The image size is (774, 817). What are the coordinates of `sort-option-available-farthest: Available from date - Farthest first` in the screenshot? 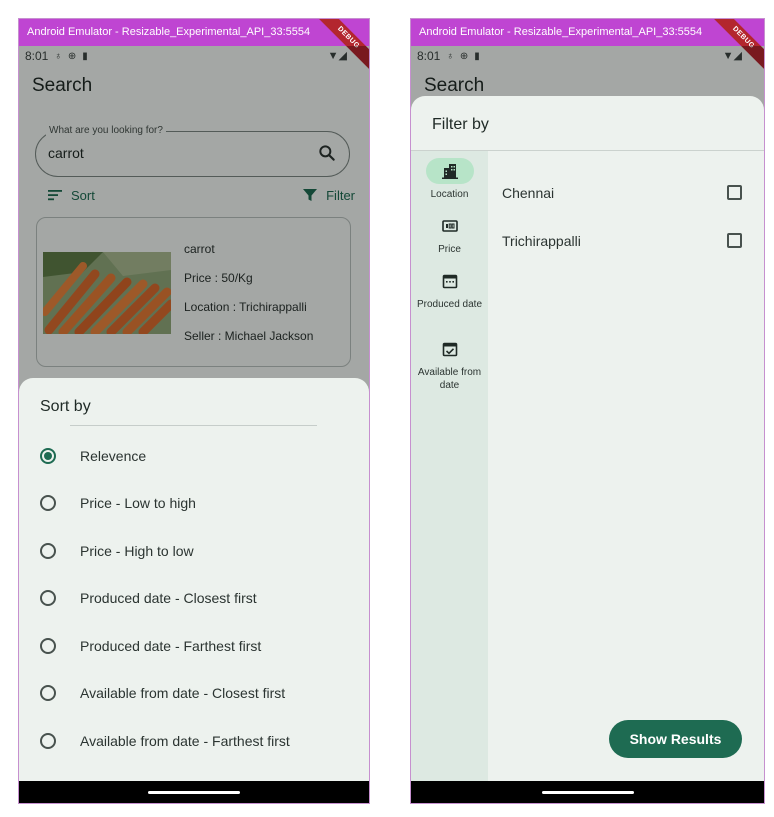 It's located at (165, 741).